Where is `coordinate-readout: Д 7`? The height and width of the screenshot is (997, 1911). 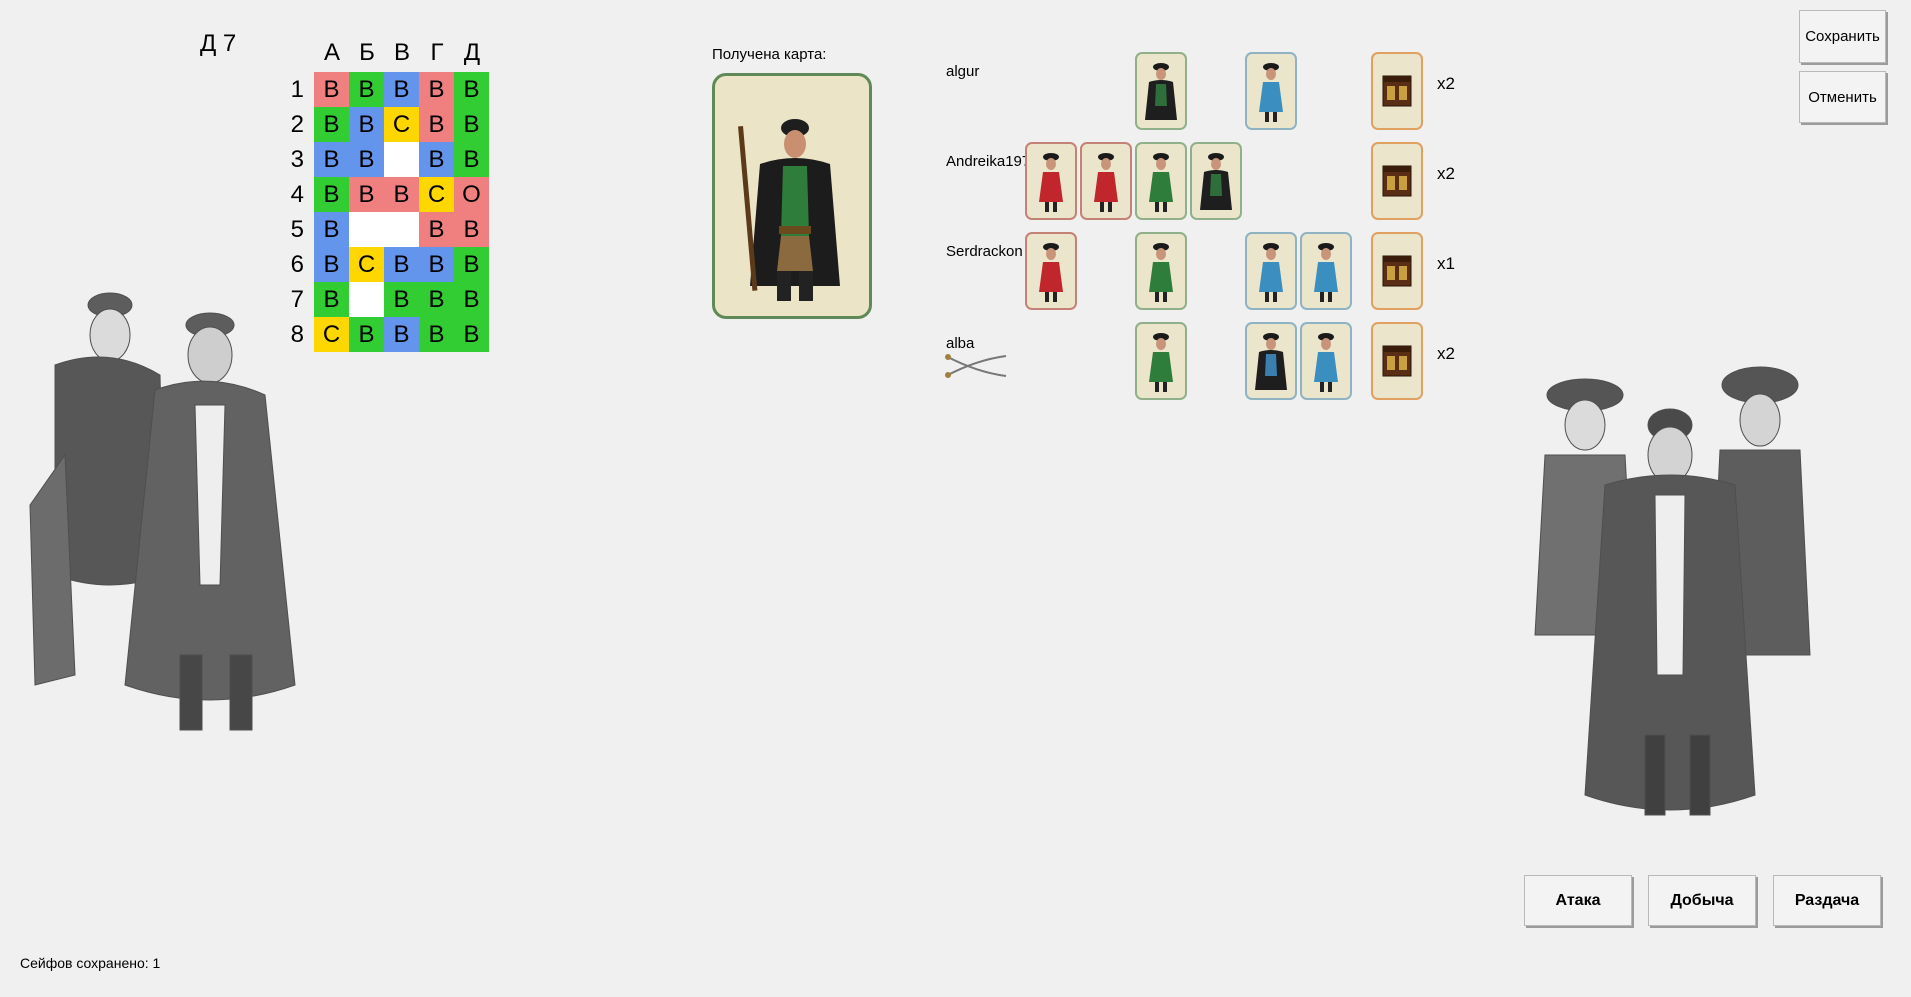 coordinate-readout: Д 7 is located at coordinates (218, 43).